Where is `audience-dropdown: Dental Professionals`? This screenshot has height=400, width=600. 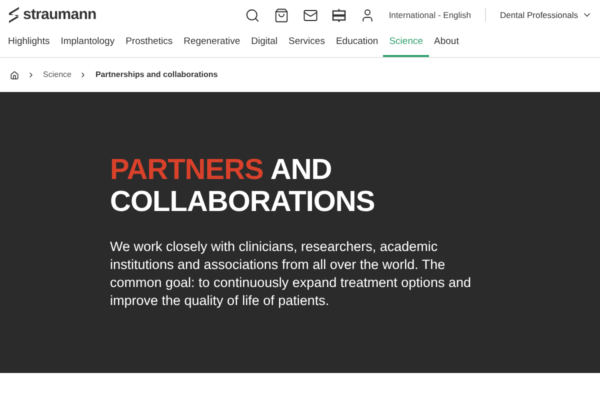
audience-dropdown: Dental Professionals is located at coordinates (546, 15).